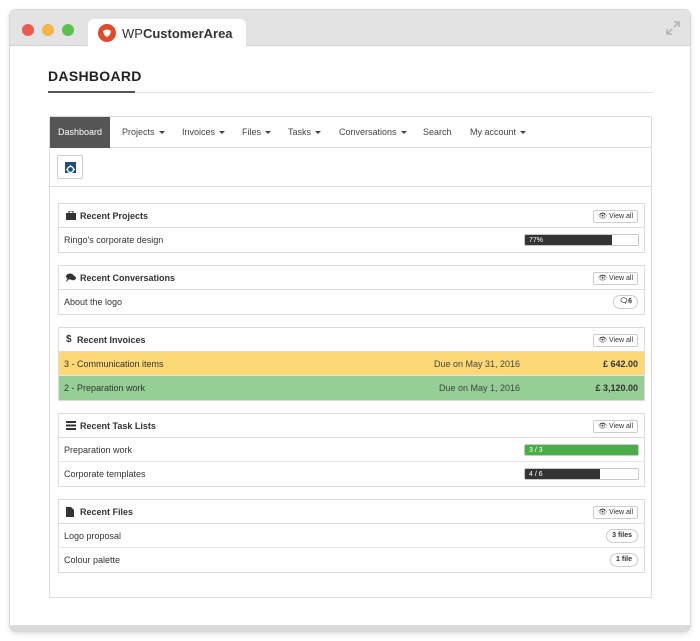  Describe the element at coordinates (622, 536) in the screenshot. I see `file-count-badge: 3 files` at that location.